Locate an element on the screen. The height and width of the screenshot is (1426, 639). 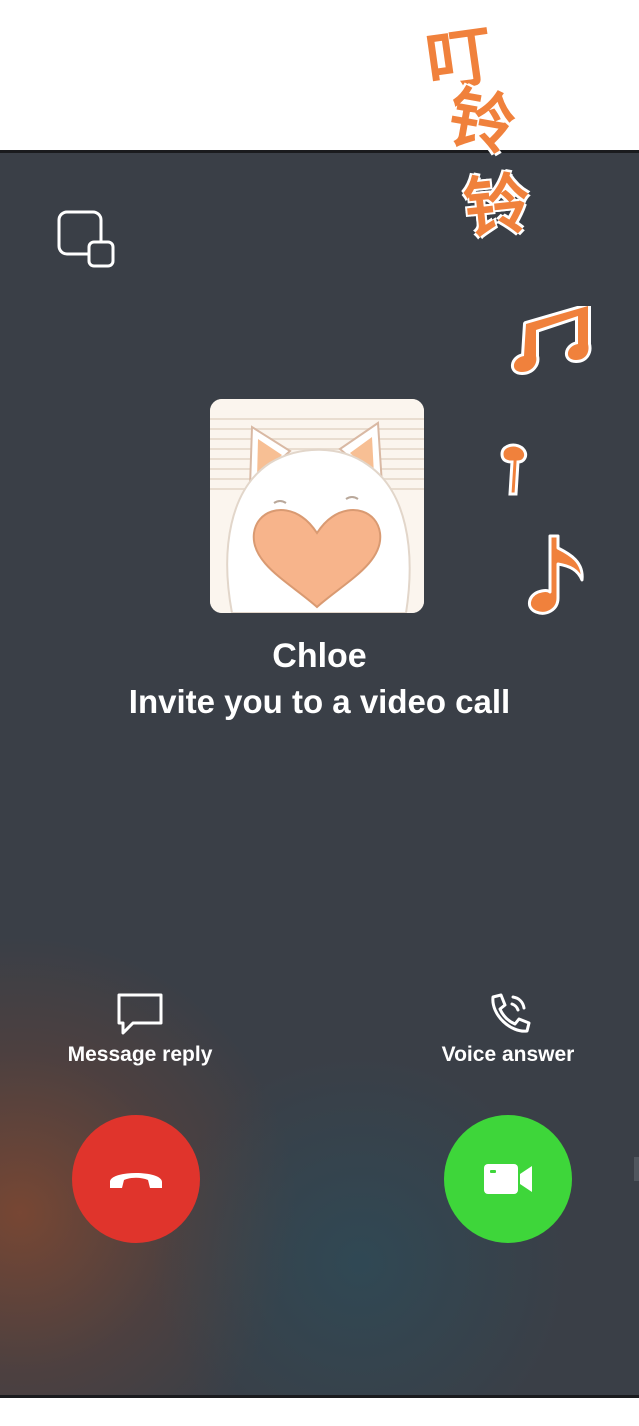
caller-avatar is located at coordinates (317, 506).